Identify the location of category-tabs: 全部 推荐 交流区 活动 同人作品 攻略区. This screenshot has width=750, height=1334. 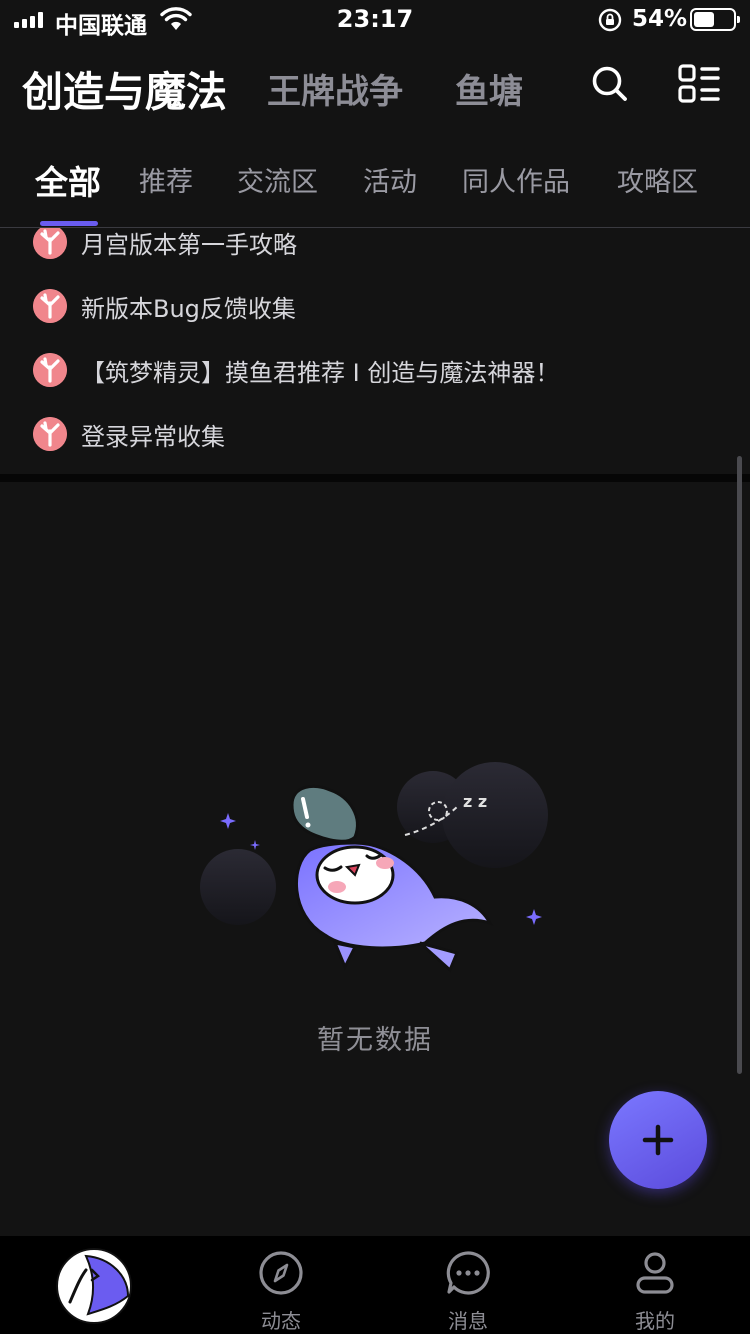
(375, 189).